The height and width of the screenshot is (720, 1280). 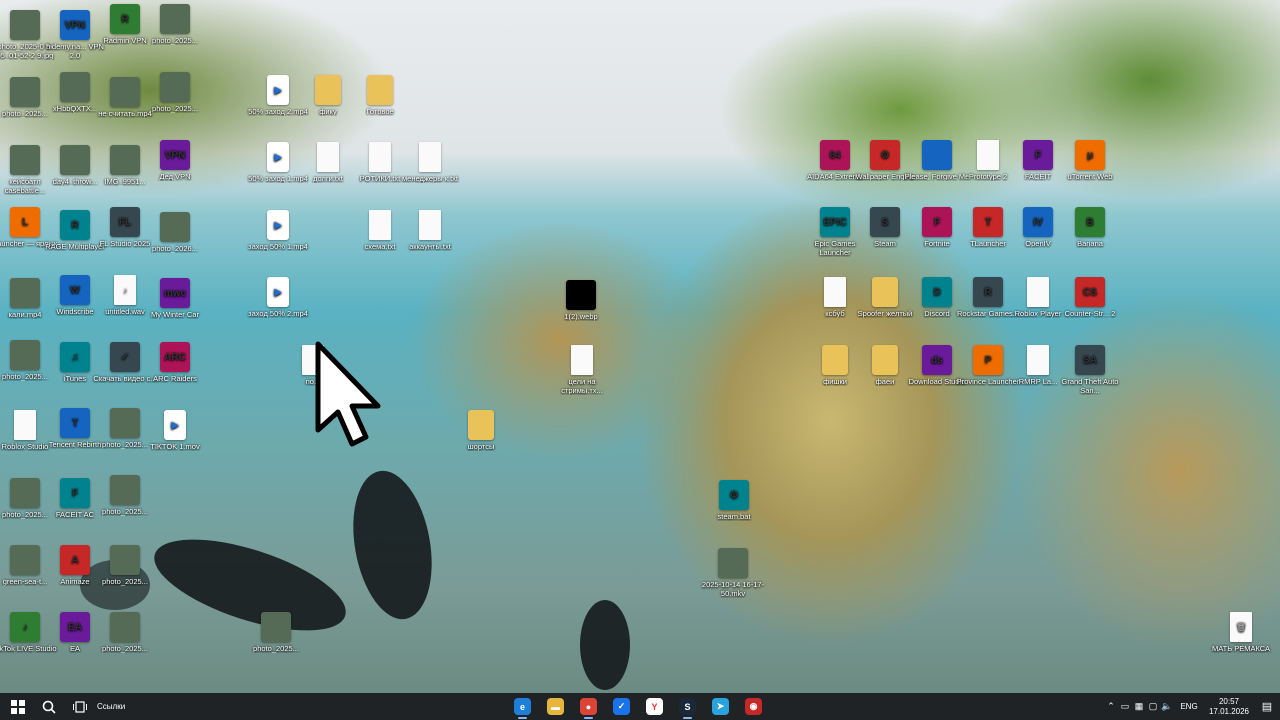 What do you see at coordinates (1153, 706) in the screenshot?
I see `monitor-icon: ▢` at bounding box center [1153, 706].